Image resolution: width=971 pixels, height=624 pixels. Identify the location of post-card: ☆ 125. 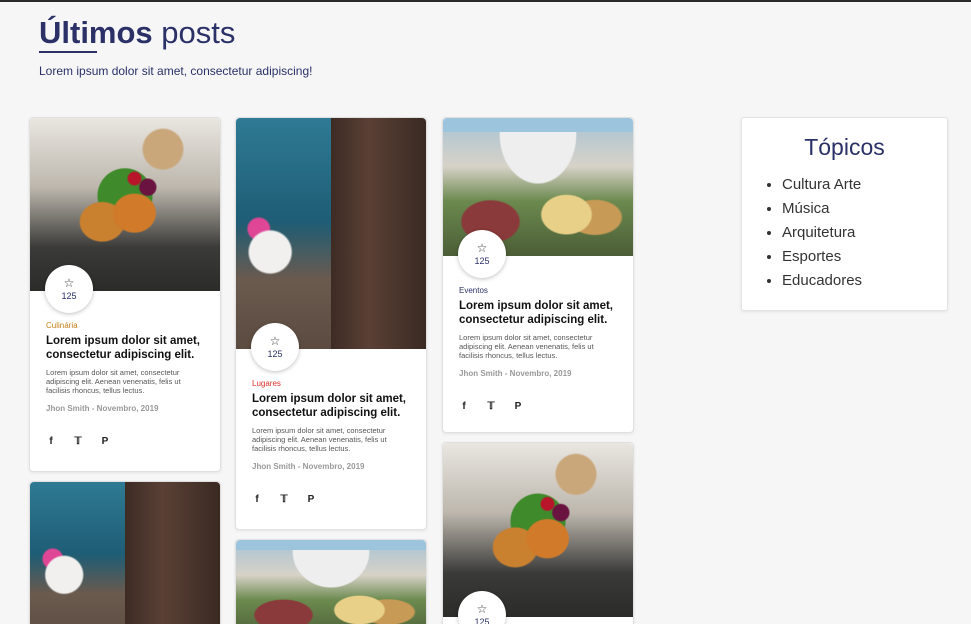
(538, 533).